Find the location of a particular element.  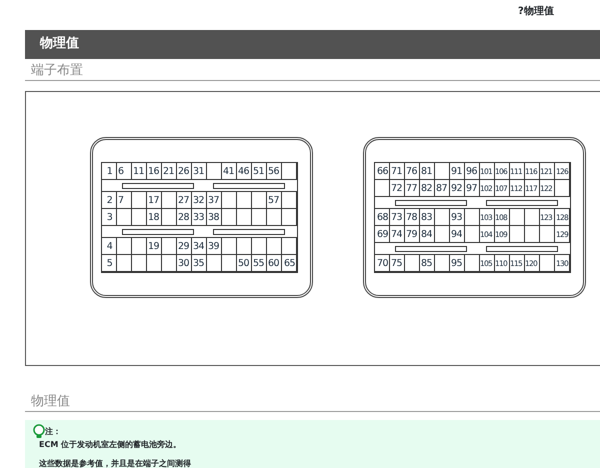

note-label: 注： is located at coordinates (53, 432).